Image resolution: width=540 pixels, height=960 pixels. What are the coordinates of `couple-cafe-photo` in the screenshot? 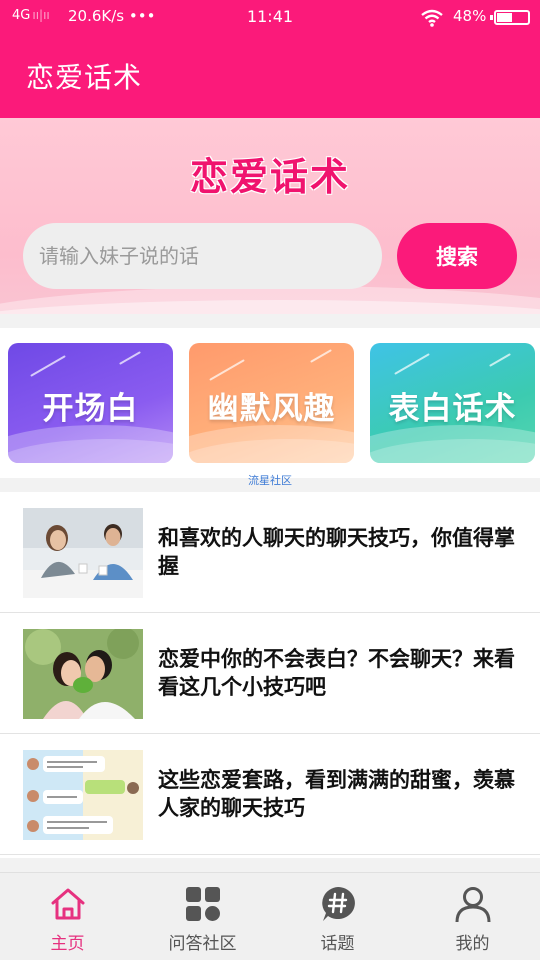 It's located at (83, 553).